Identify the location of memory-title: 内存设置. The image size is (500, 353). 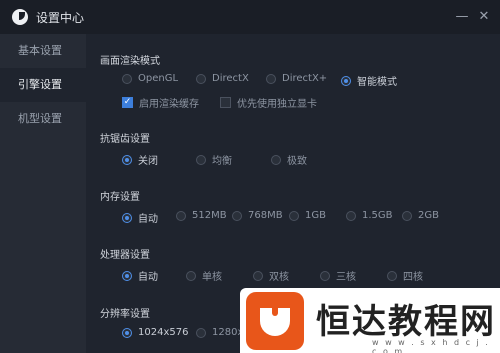
(120, 197).